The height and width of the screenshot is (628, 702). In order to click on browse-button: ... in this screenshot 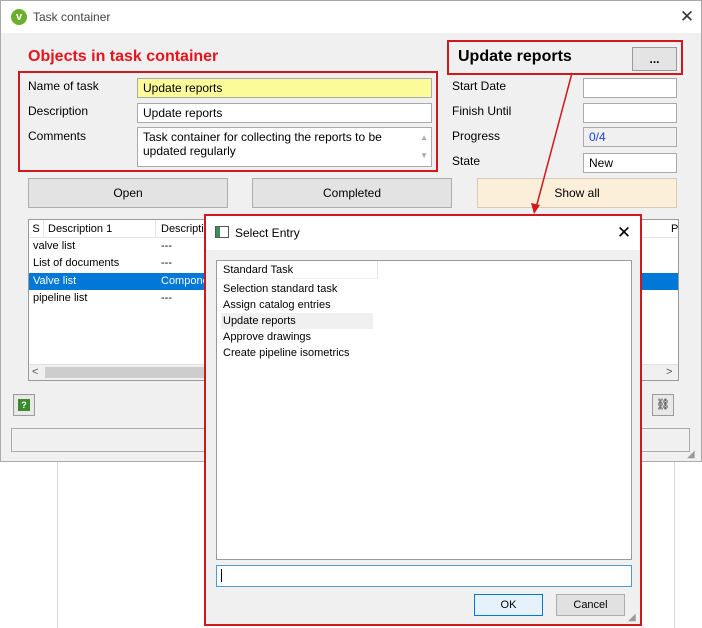, I will do `click(654, 59)`.